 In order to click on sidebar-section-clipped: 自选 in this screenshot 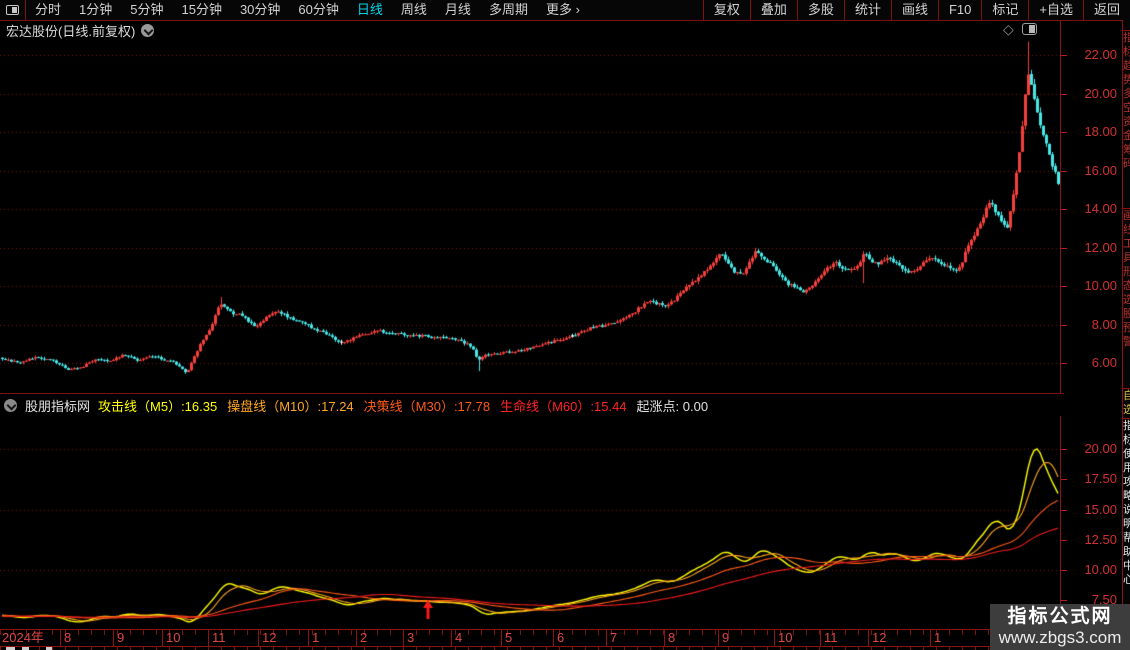, I will do `click(1126, 403)`.